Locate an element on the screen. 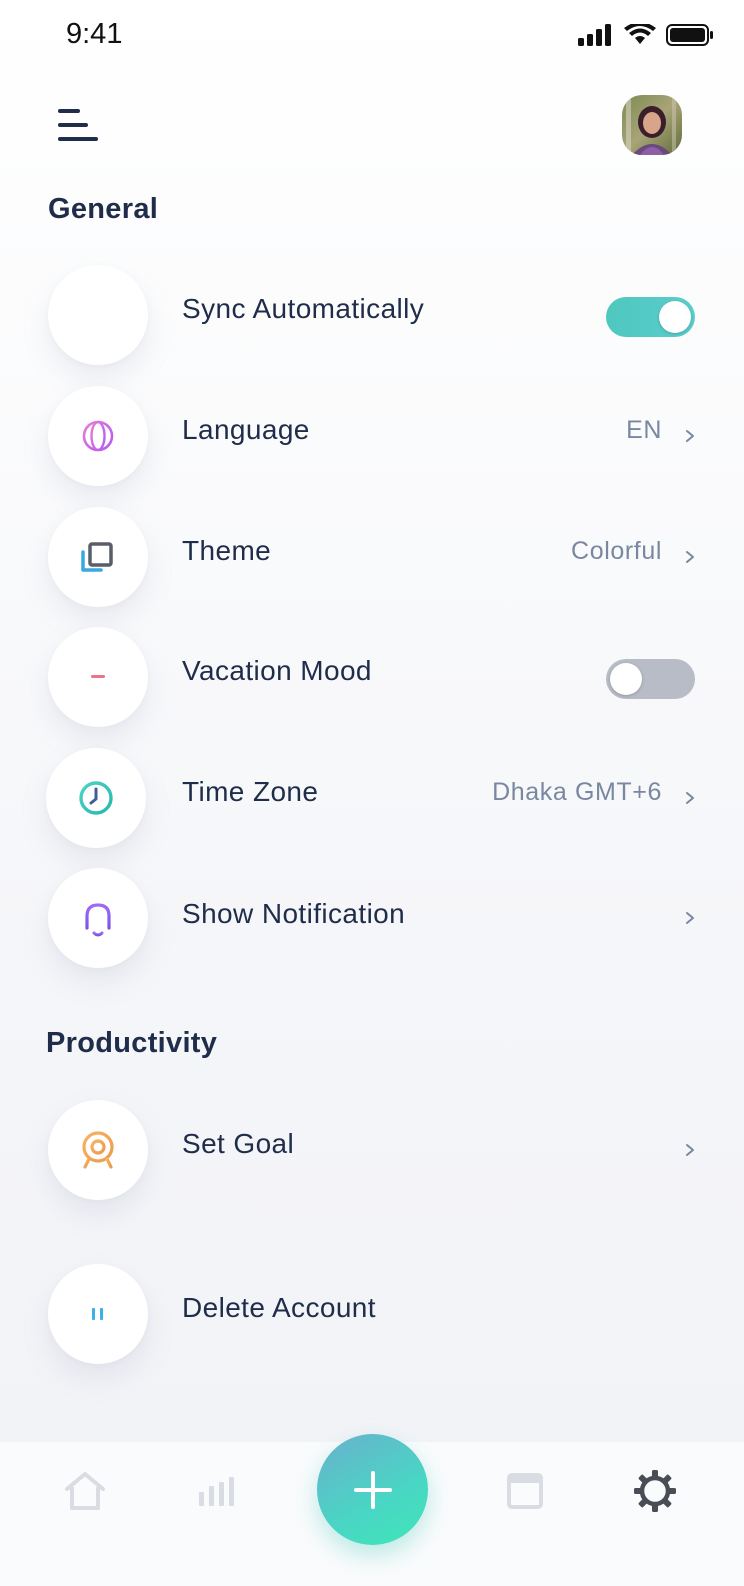  section-title-general: General is located at coordinates (103, 209).